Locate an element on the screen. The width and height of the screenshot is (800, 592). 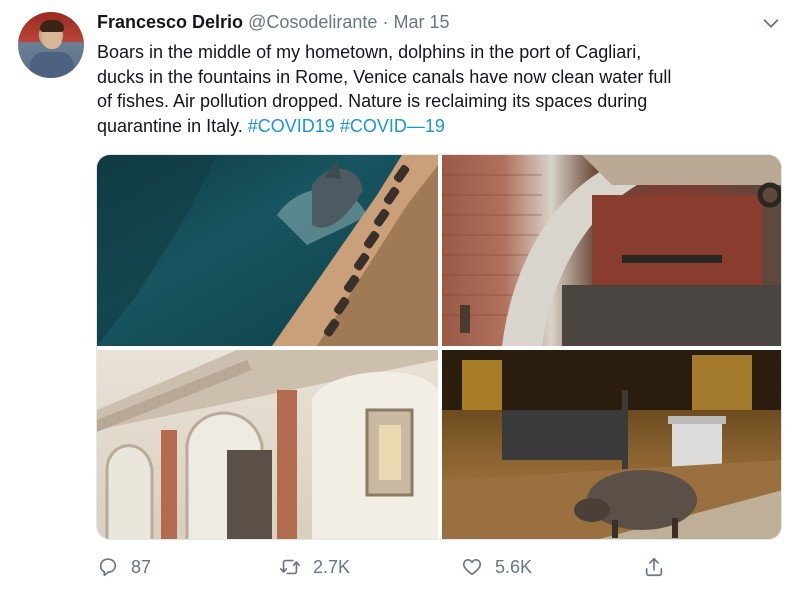
photo-venice-arch is located at coordinates (611, 250).